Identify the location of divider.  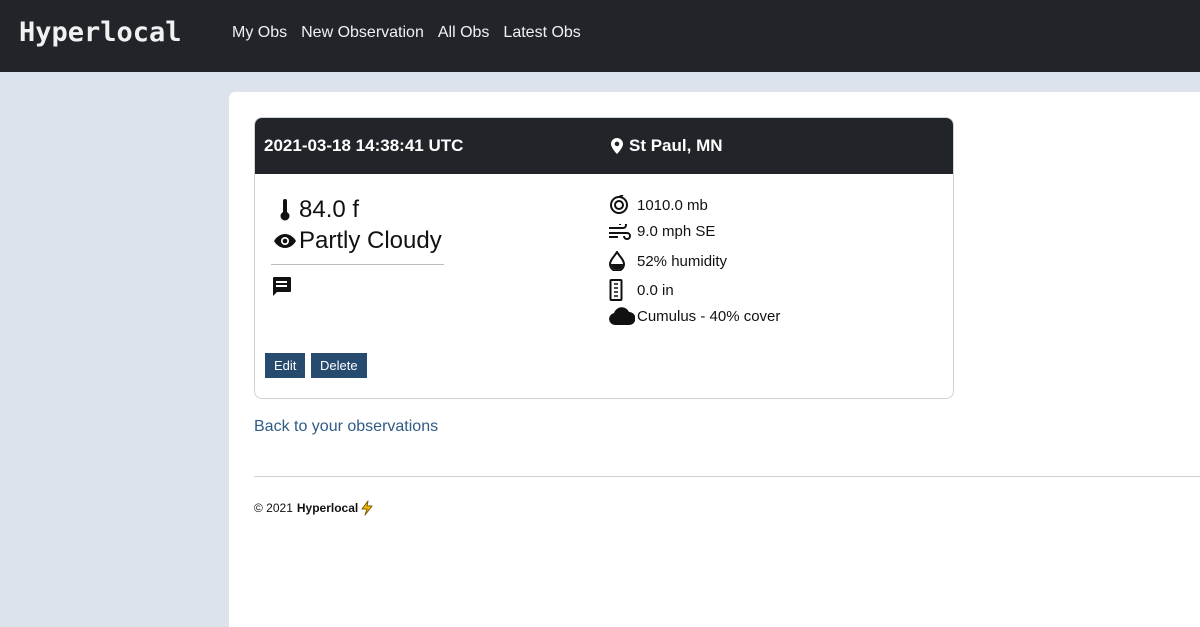
(357, 264).